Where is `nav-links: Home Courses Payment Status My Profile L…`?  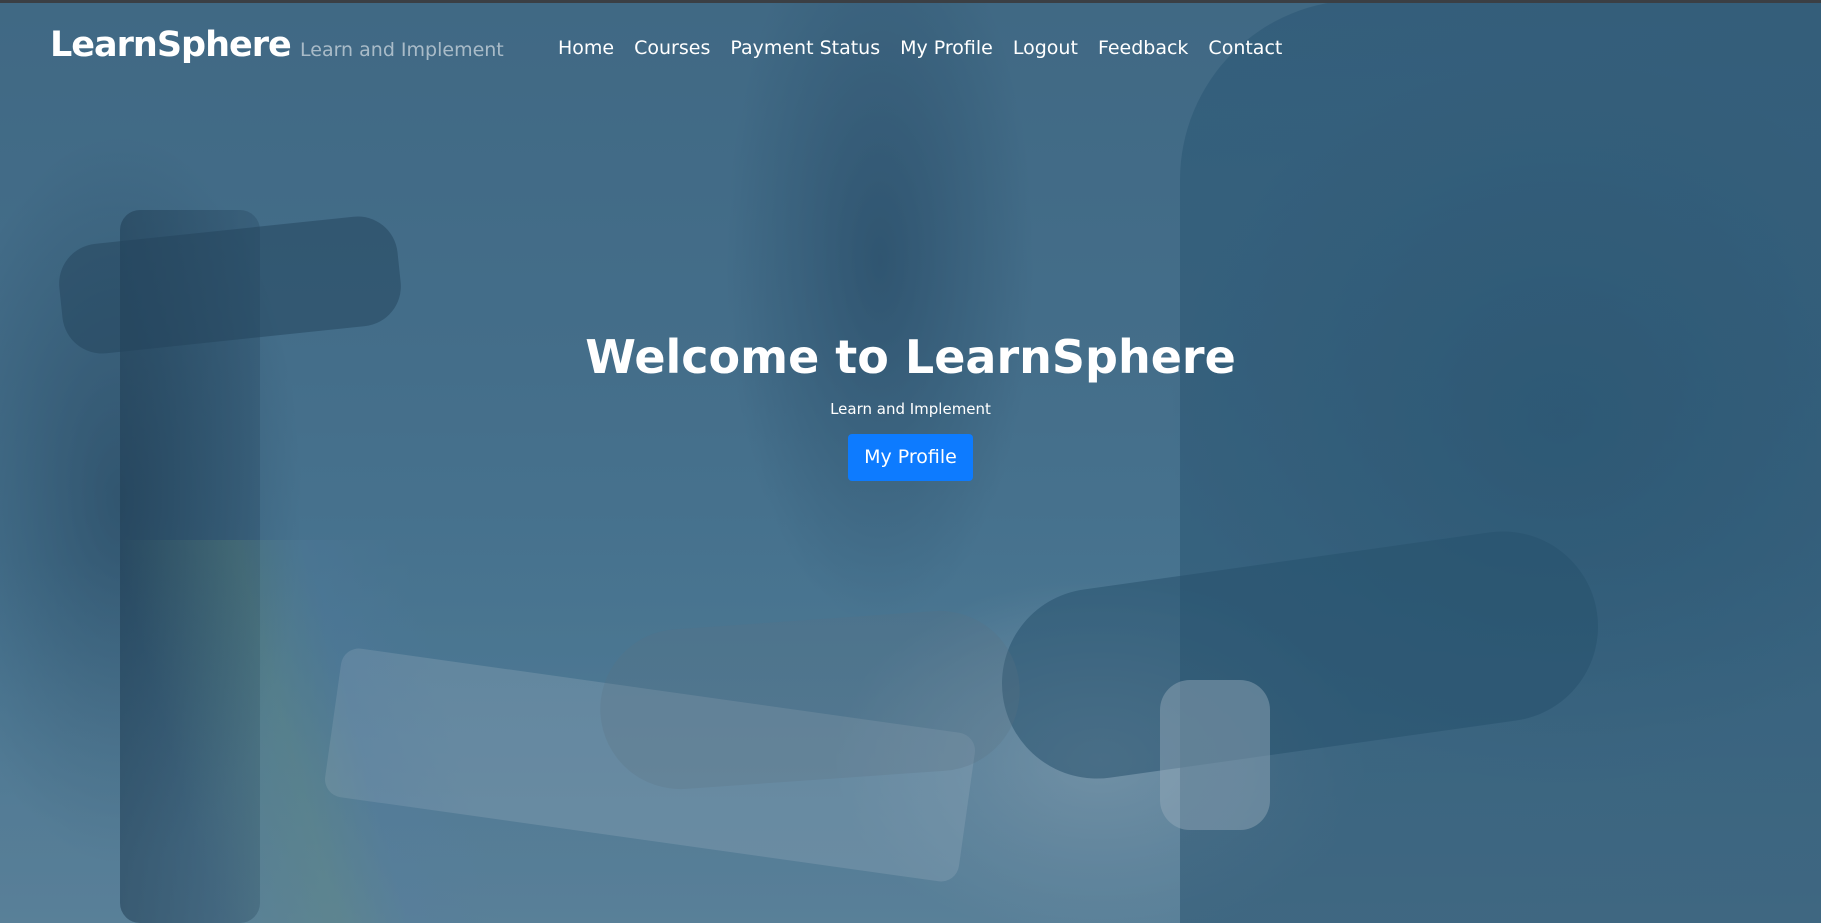 nav-links: Home Courses Payment Status My Profile L… is located at coordinates (920, 48).